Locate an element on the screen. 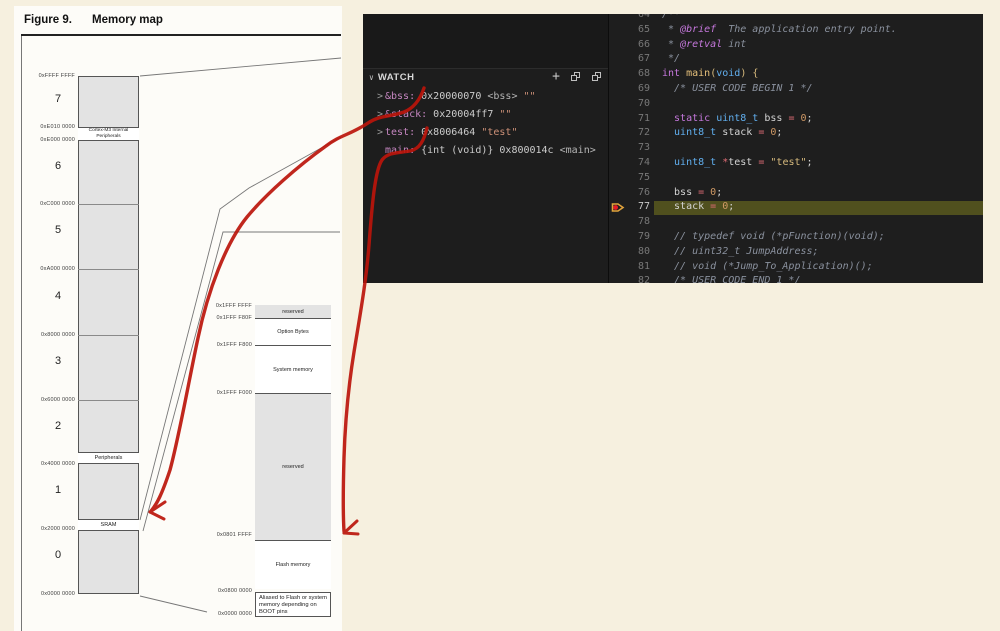 This screenshot has width=1000, height=631. code-text: // typedef void (*pFunction)(void); is located at coordinates (773, 236).